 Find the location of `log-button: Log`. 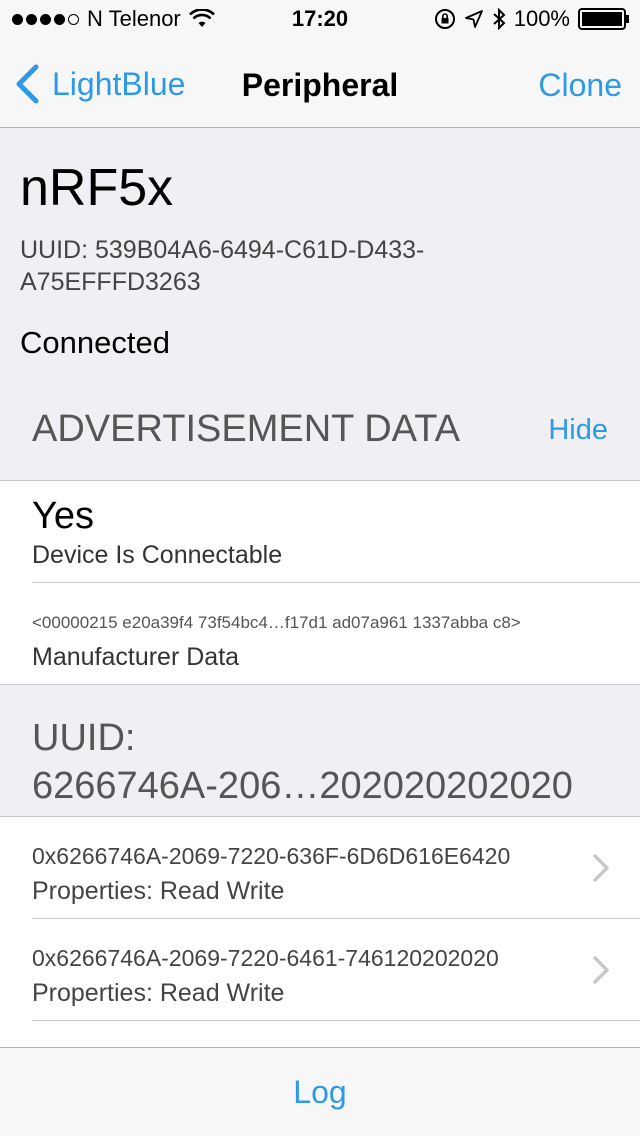

log-button: Log is located at coordinates (320, 1092).